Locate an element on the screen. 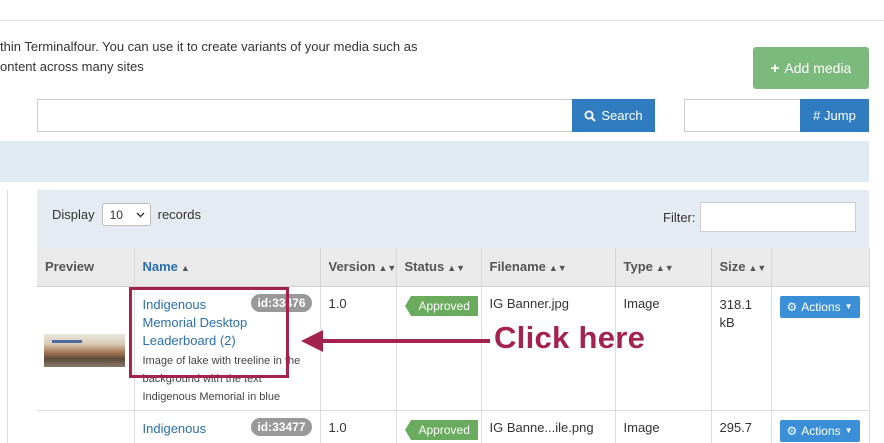 This screenshot has width=884, height=443. intro-line-2: ontent across many sites is located at coordinates (72, 66).